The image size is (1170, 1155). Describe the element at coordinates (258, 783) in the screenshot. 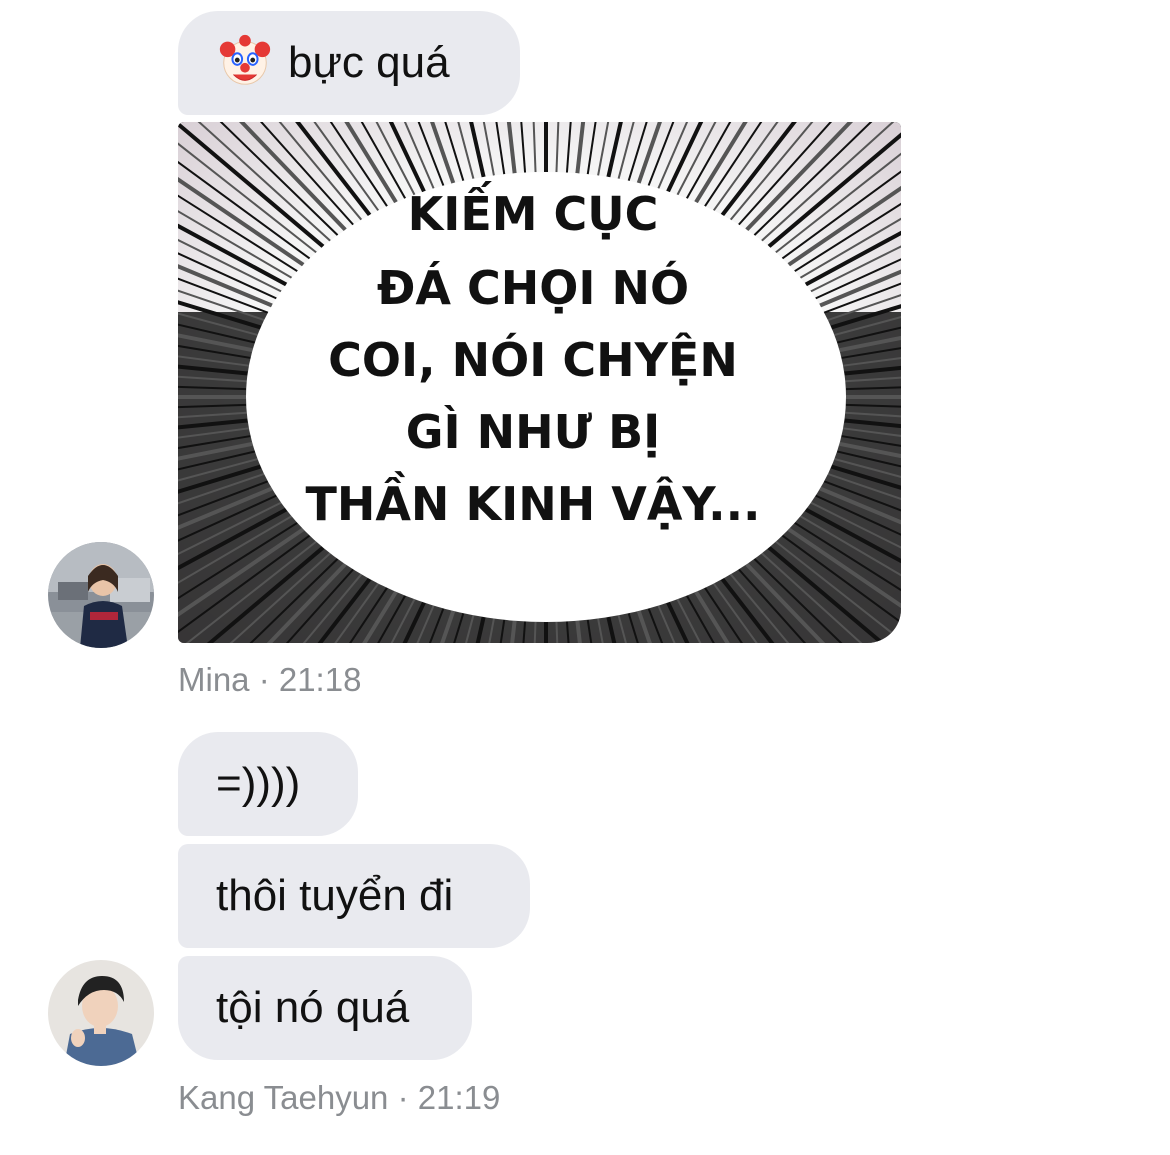

I see `message-text: =))))` at that location.